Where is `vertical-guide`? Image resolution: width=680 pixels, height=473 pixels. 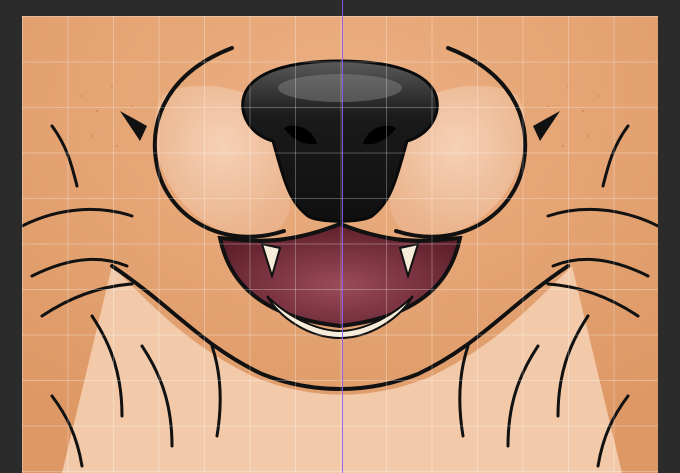
vertical-guide is located at coordinates (342, 236).